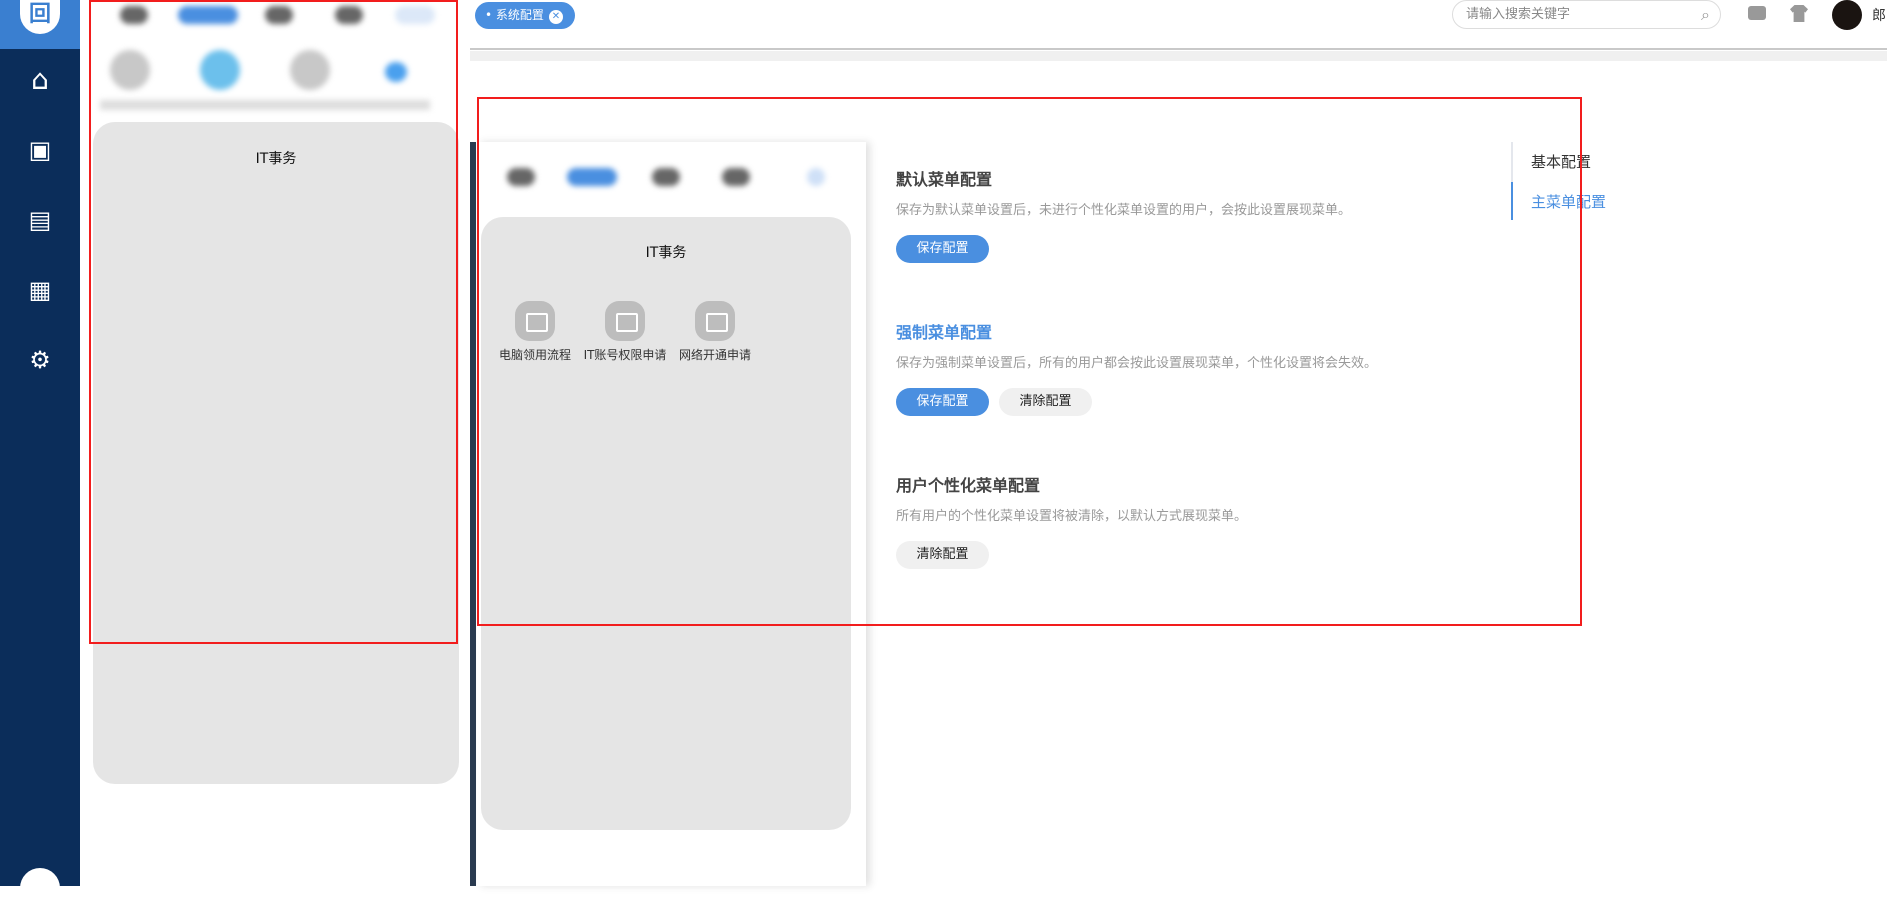 This screenshot has height=908, width=1887. Describe the element at coordinates (1879, 15) in the screenshot. I see `user-name: 郎` at that location.